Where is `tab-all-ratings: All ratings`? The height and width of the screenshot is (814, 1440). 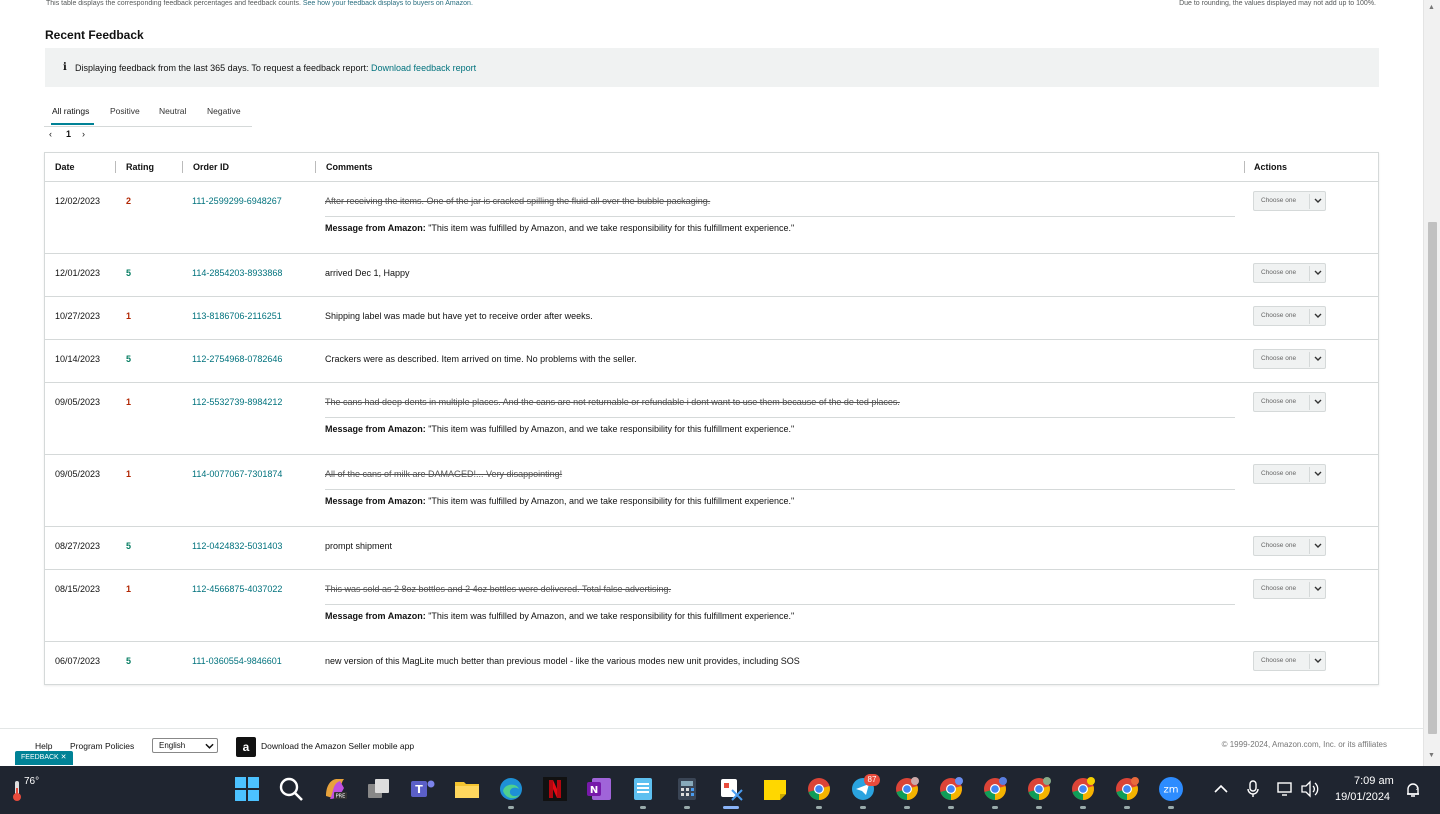 tab-all-ratings: All ratings is located at coordinates (70, 111).